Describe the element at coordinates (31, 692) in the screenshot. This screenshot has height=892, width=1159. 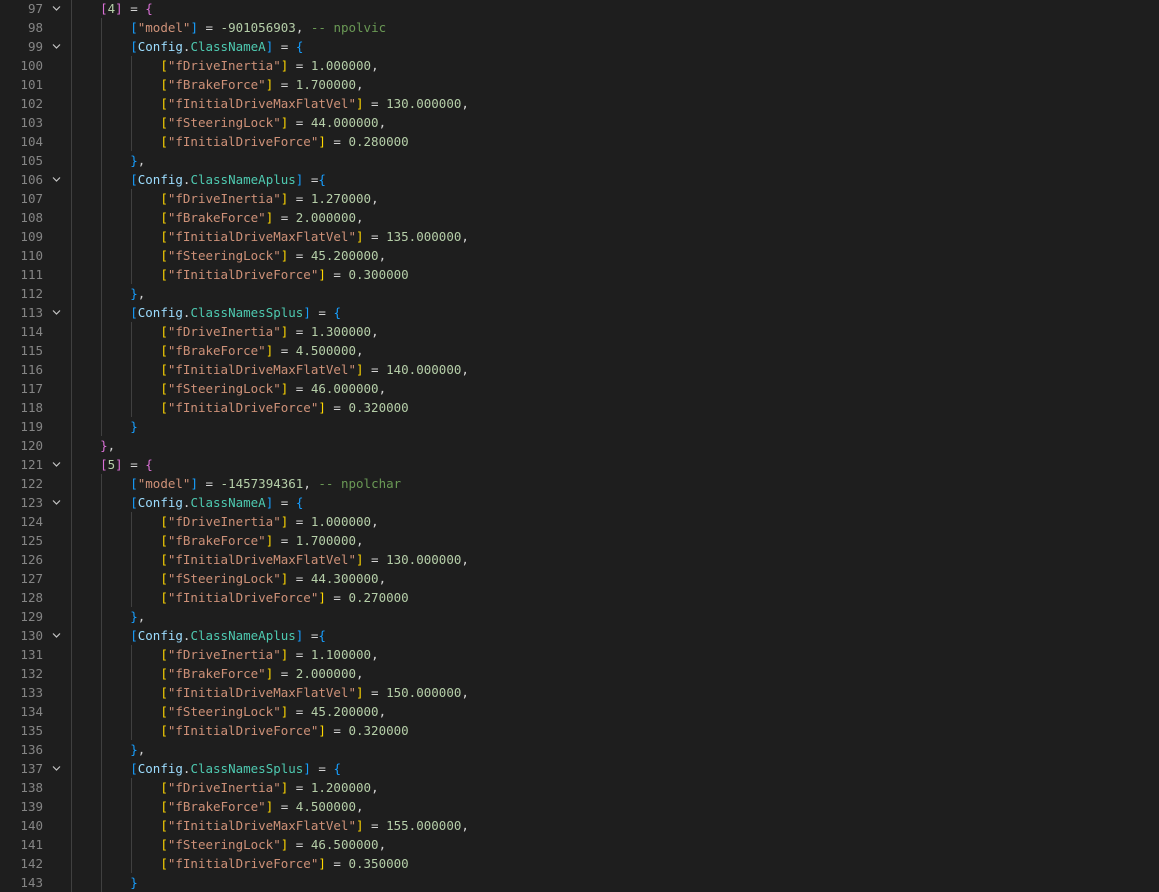
I see `line-number: 133` at that location.